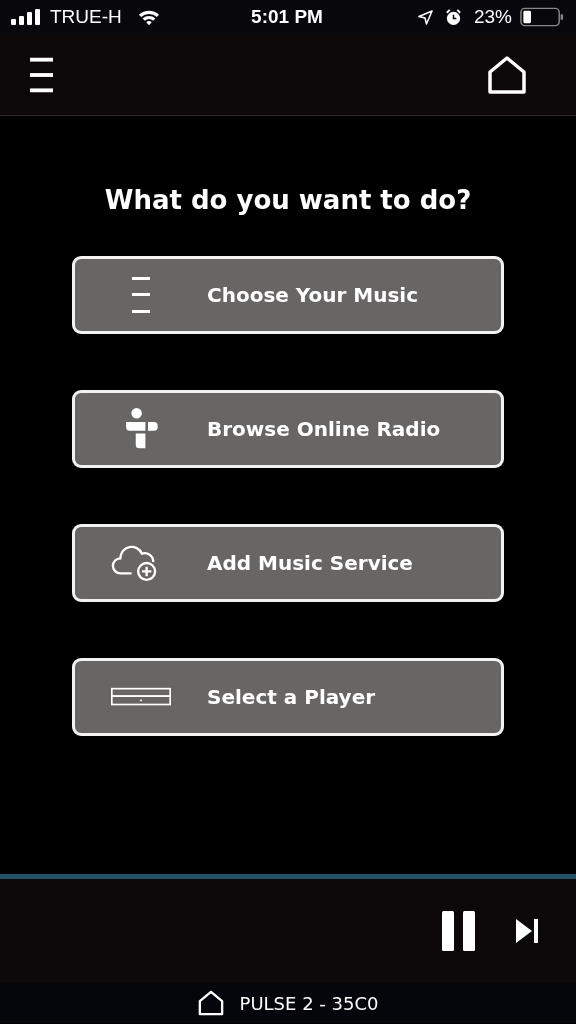  What do you see at coordinates (527, 931) in the screenshot?
I see `skip-next-icon` at bounding box center [527, 931].